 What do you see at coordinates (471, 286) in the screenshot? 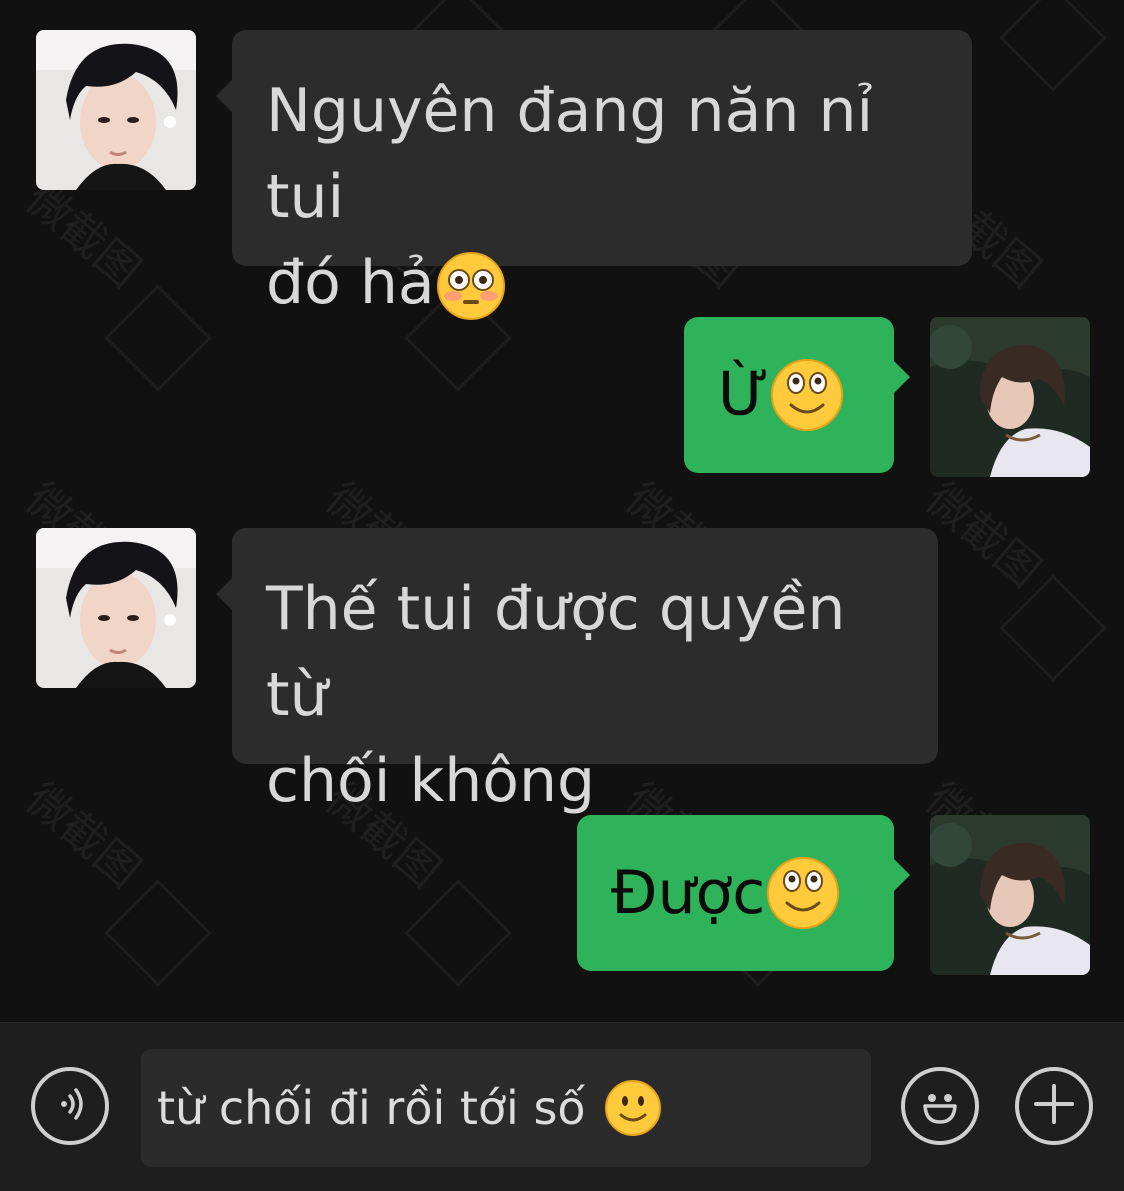
I see `flushed-face-icon` at bounding box center [471, 286].